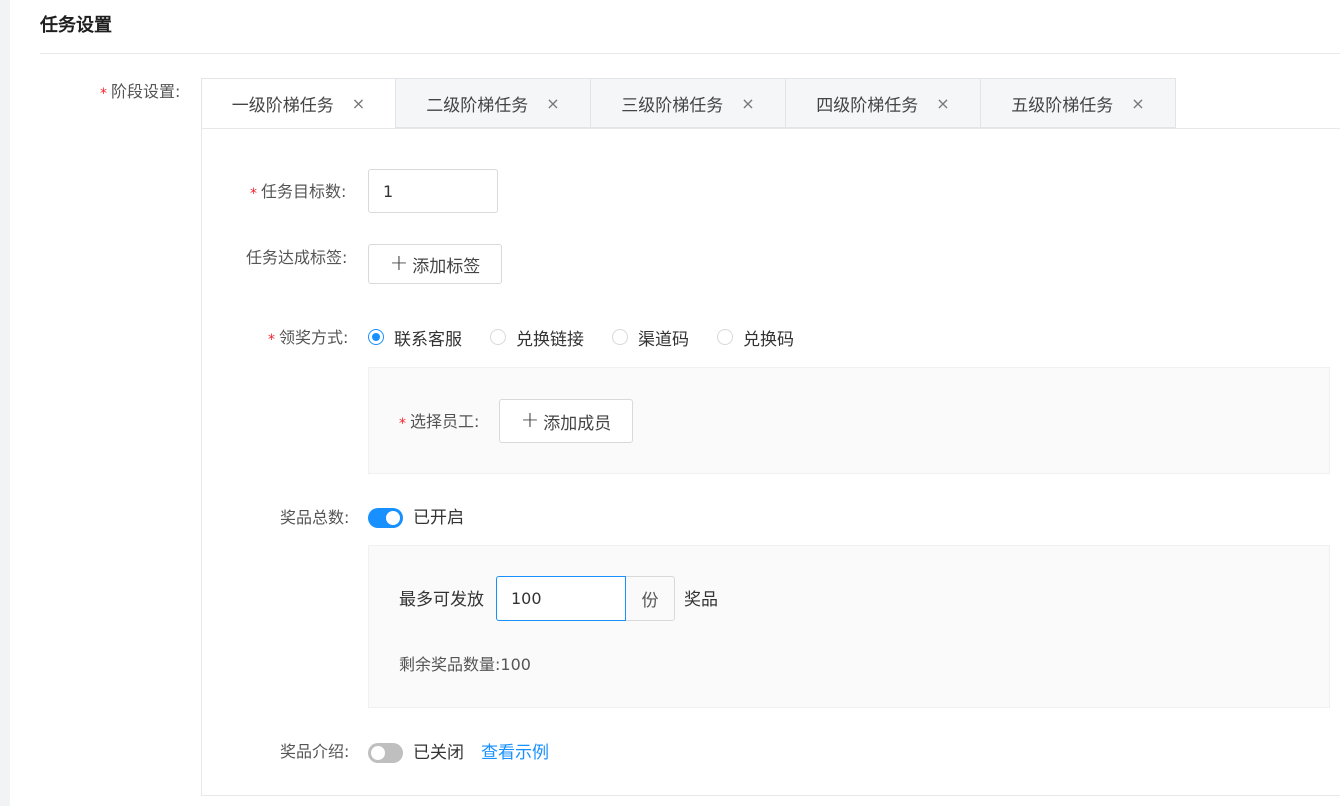  What do you see at coordinates (415, 337) in the screenshot?
I see `radio-contact-service: 联系客服` at bounding box center [415, 337].